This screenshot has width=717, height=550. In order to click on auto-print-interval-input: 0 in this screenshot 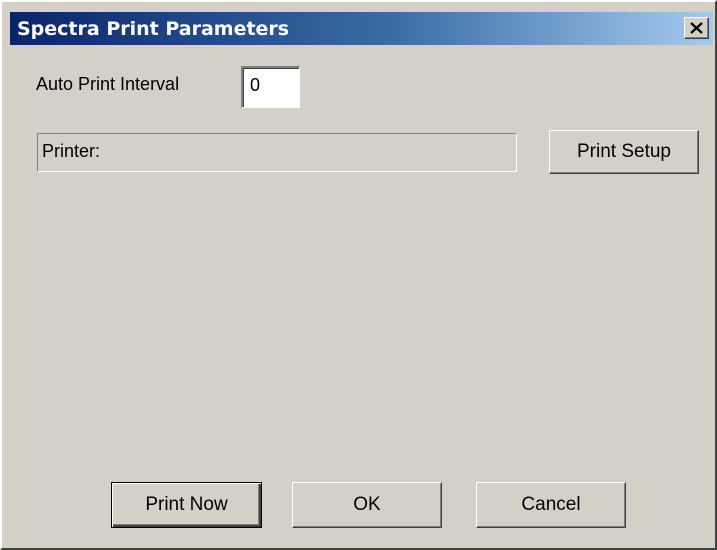, I will do `click(270, 87)`.